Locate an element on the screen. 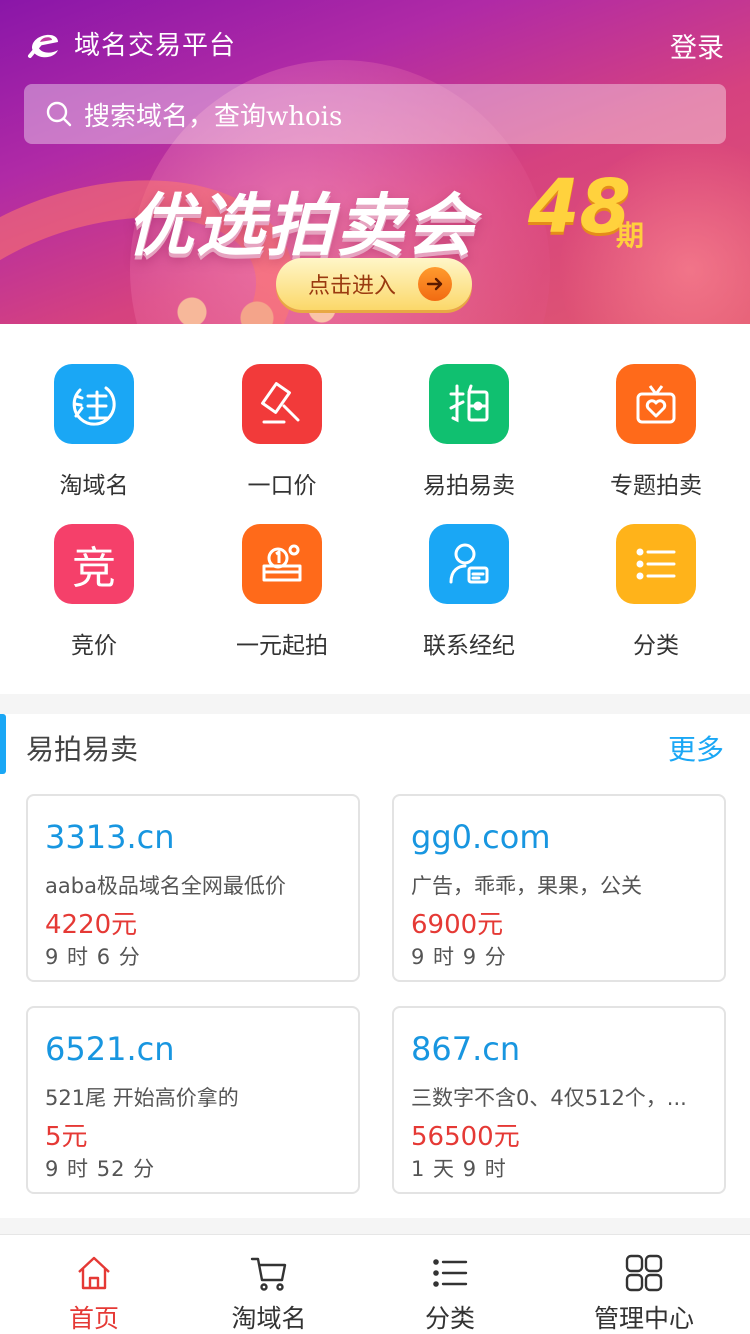 The image size is (750, 1334). gavel-icon is located at coordinates (282, 404).